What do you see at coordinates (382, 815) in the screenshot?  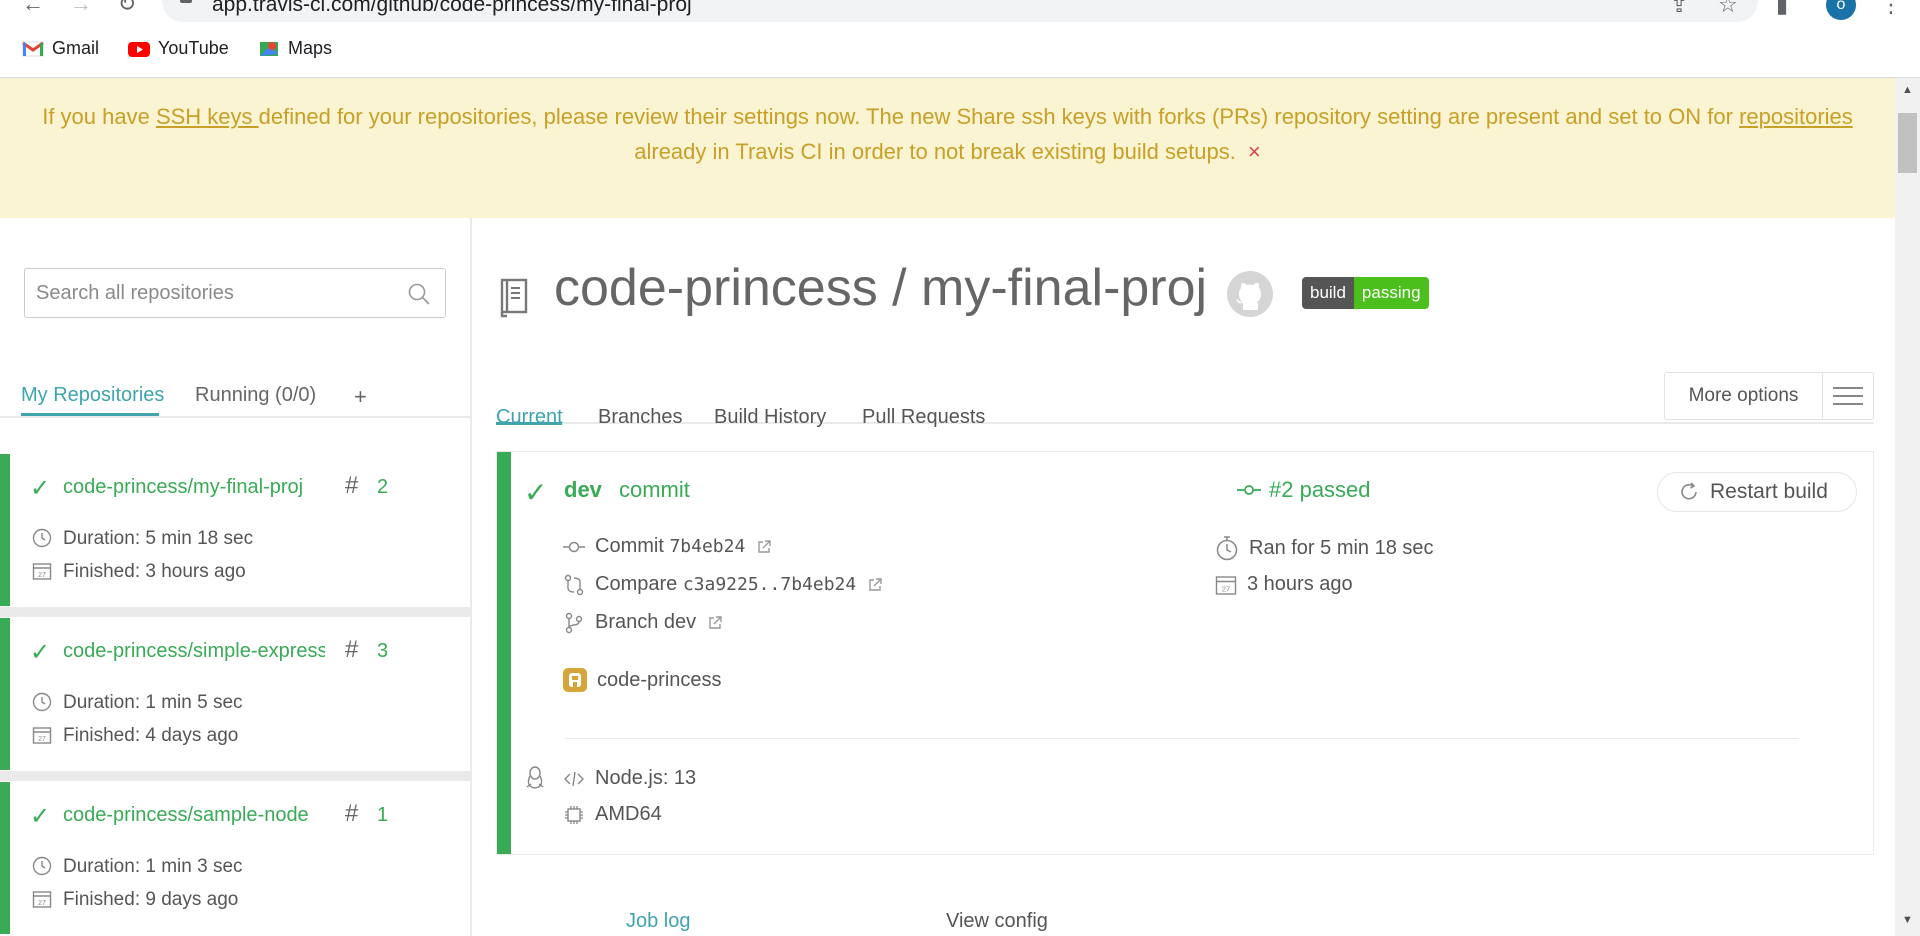 I see `build-number-link: 1` at bounding box center [382, 815].